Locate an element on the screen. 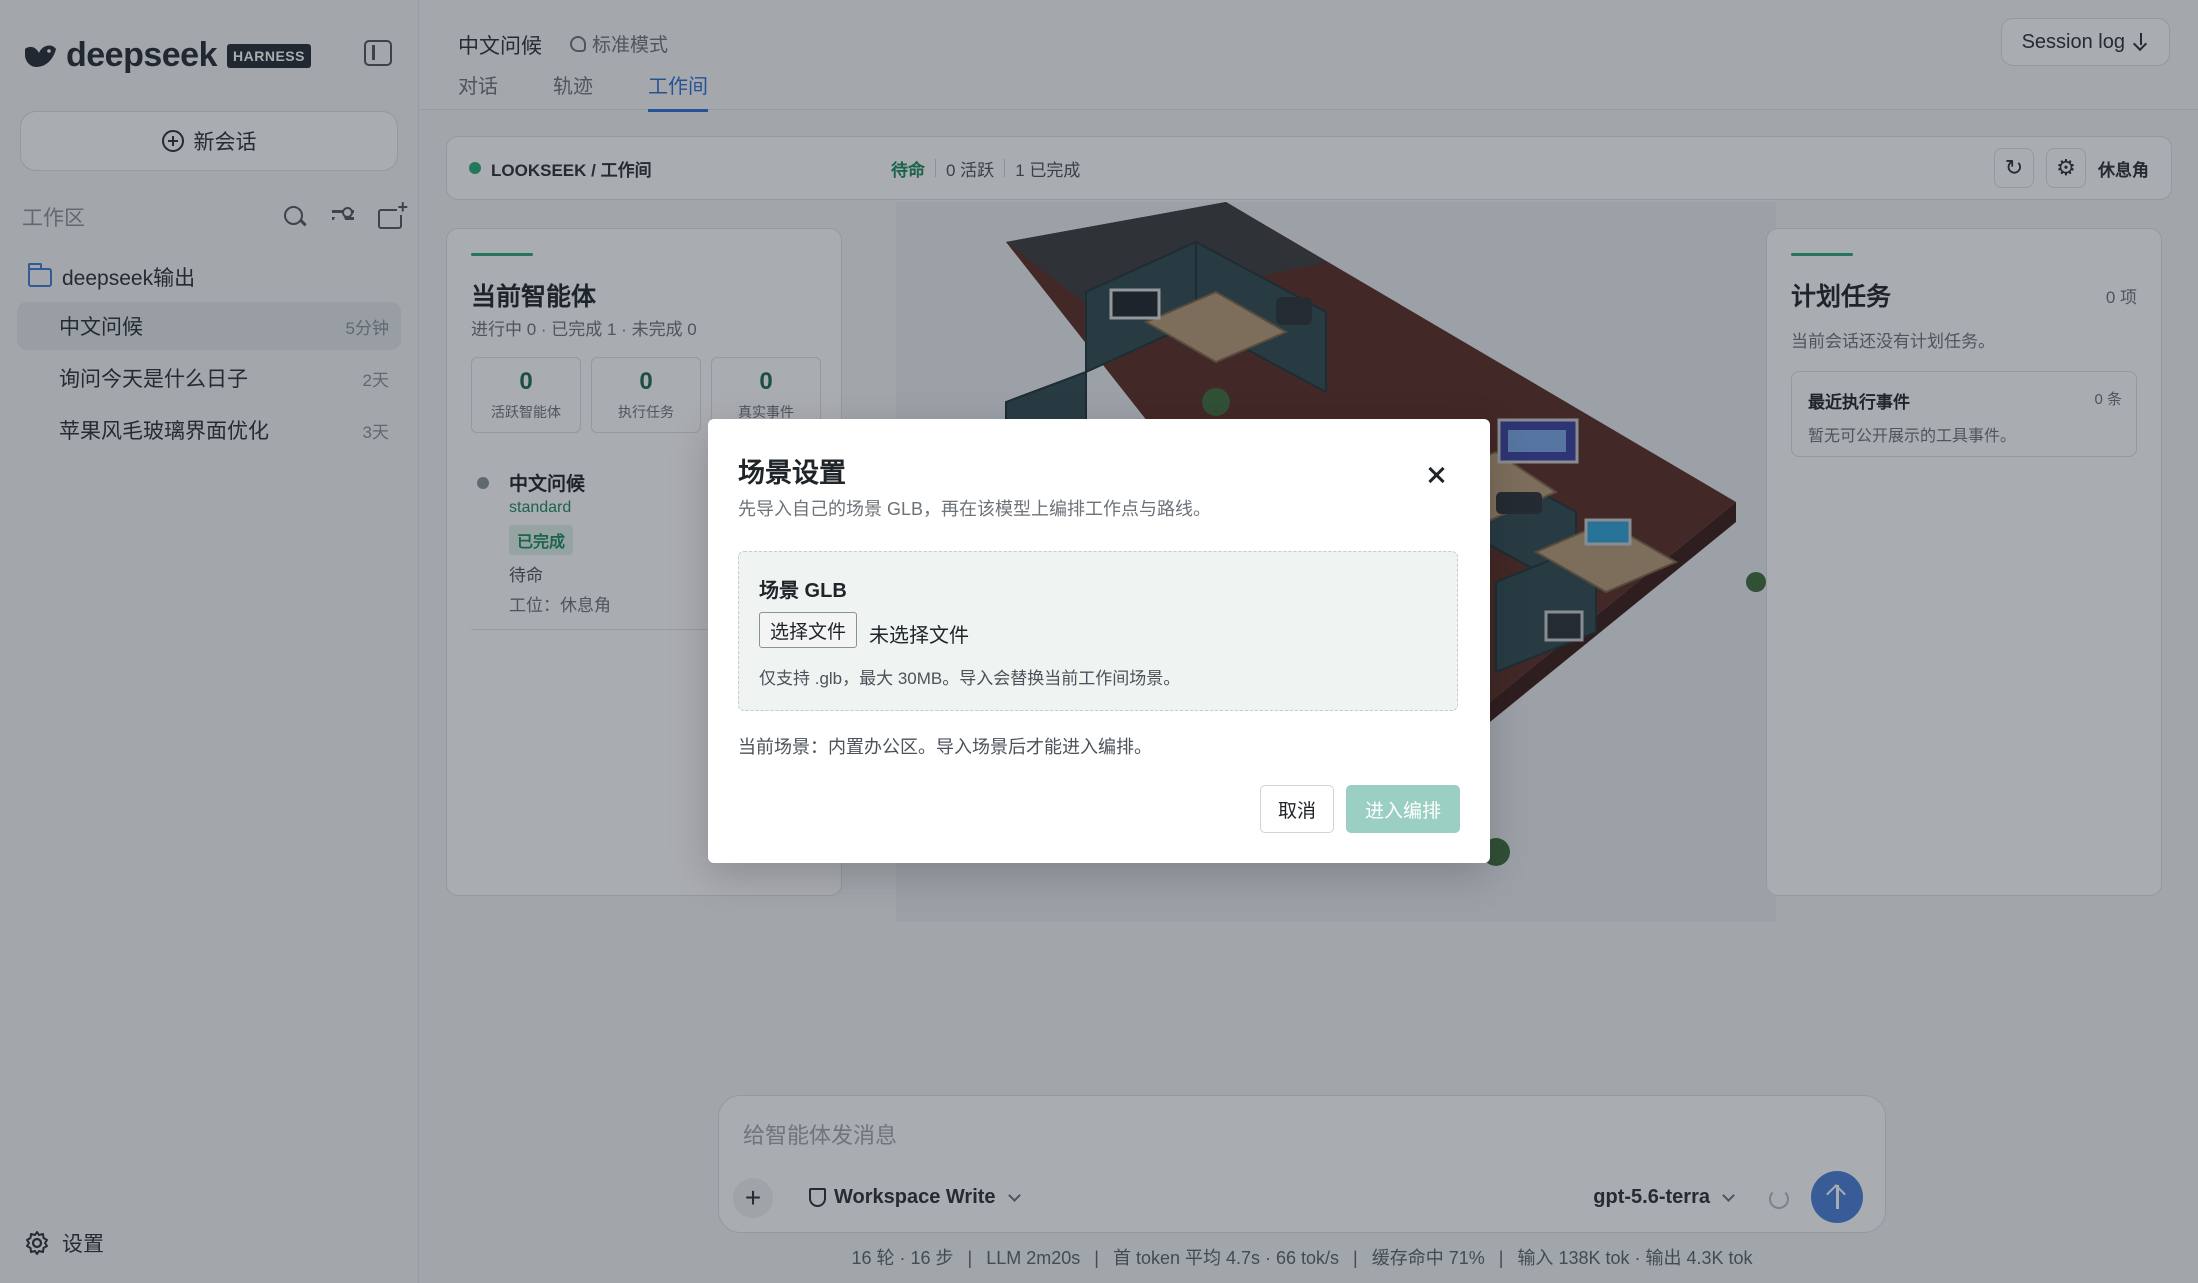 The width and height of the screenshot is (2198, 1283). upload-field-label: 场景 GLB is located at coordinates (803, 591).